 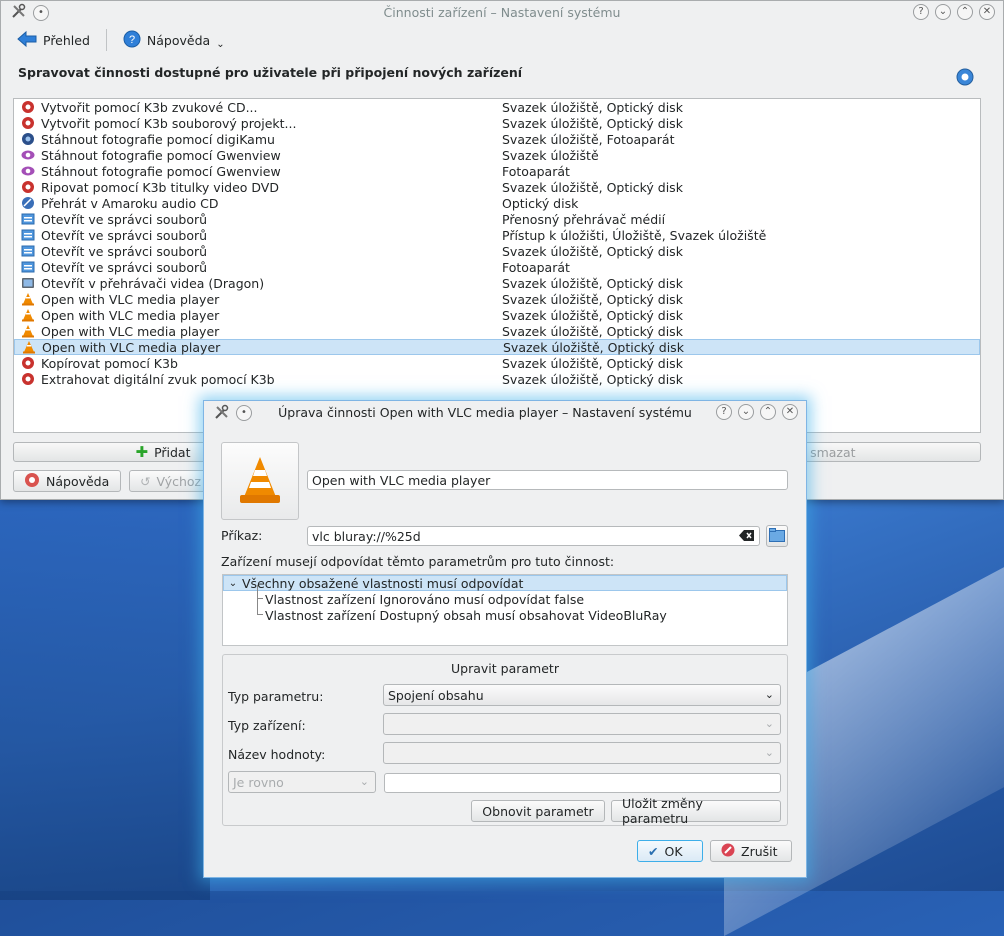 What do you see at coordinates (161, 155) in the screenshot?
I see `action-name: Stáhnout fotografie pomocí Gwenview` at bounding box center [161, 155].